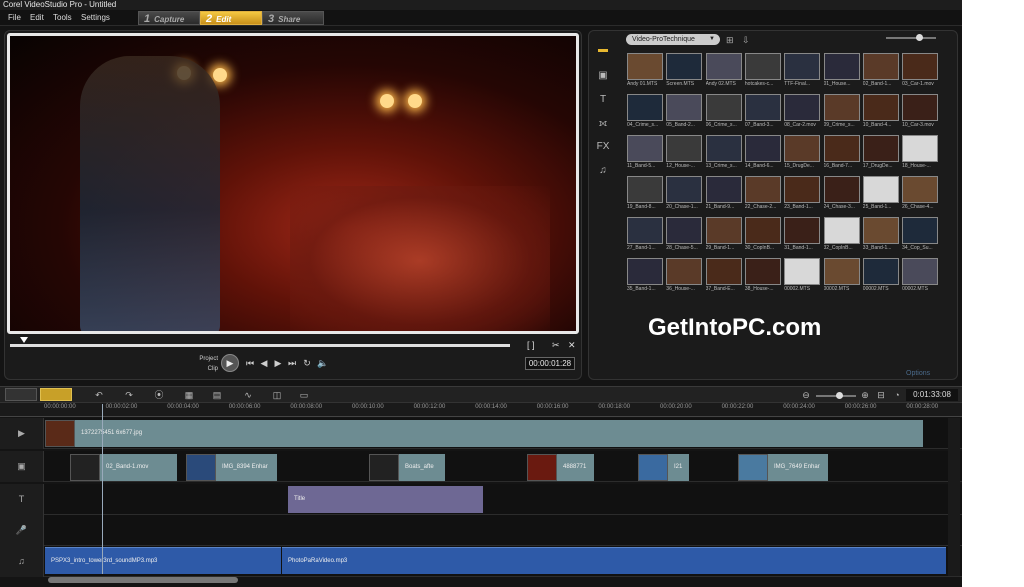 Image resolution: width=1024 pixels, height=587 pixels. I want to click on timeline-view-button, so click(56, 394).